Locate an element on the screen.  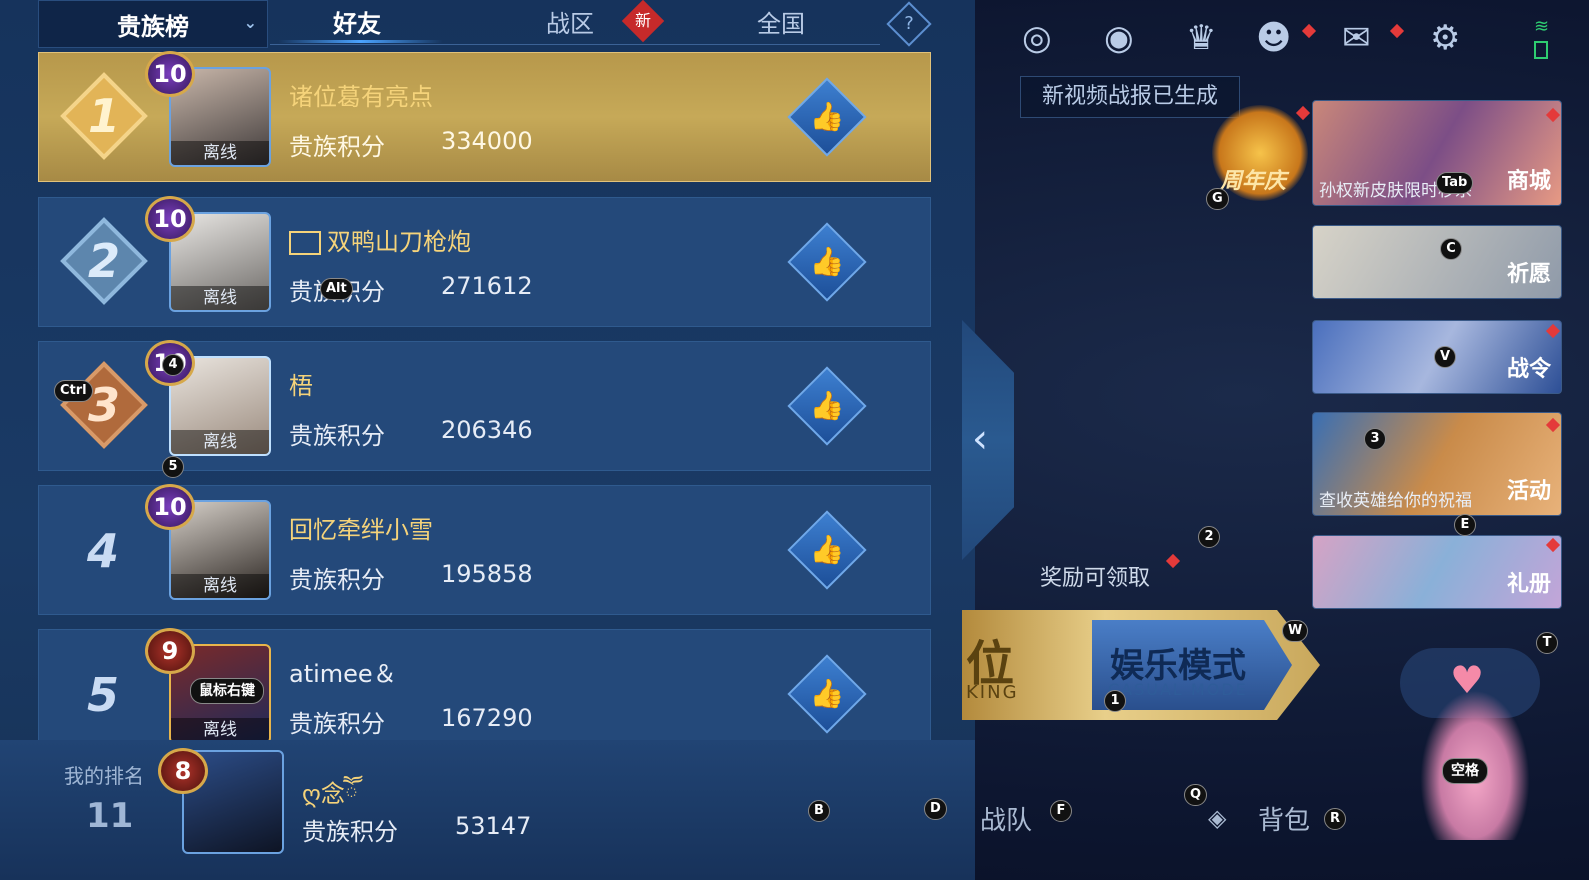
rank-badge-icon: 1 is located at coordinates (104, 116).